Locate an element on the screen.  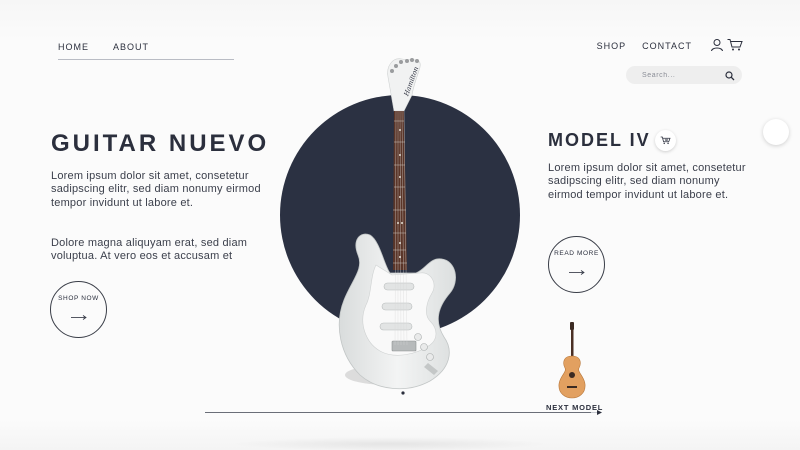
next-model-thumbnail is located at coordinates (572, 360).